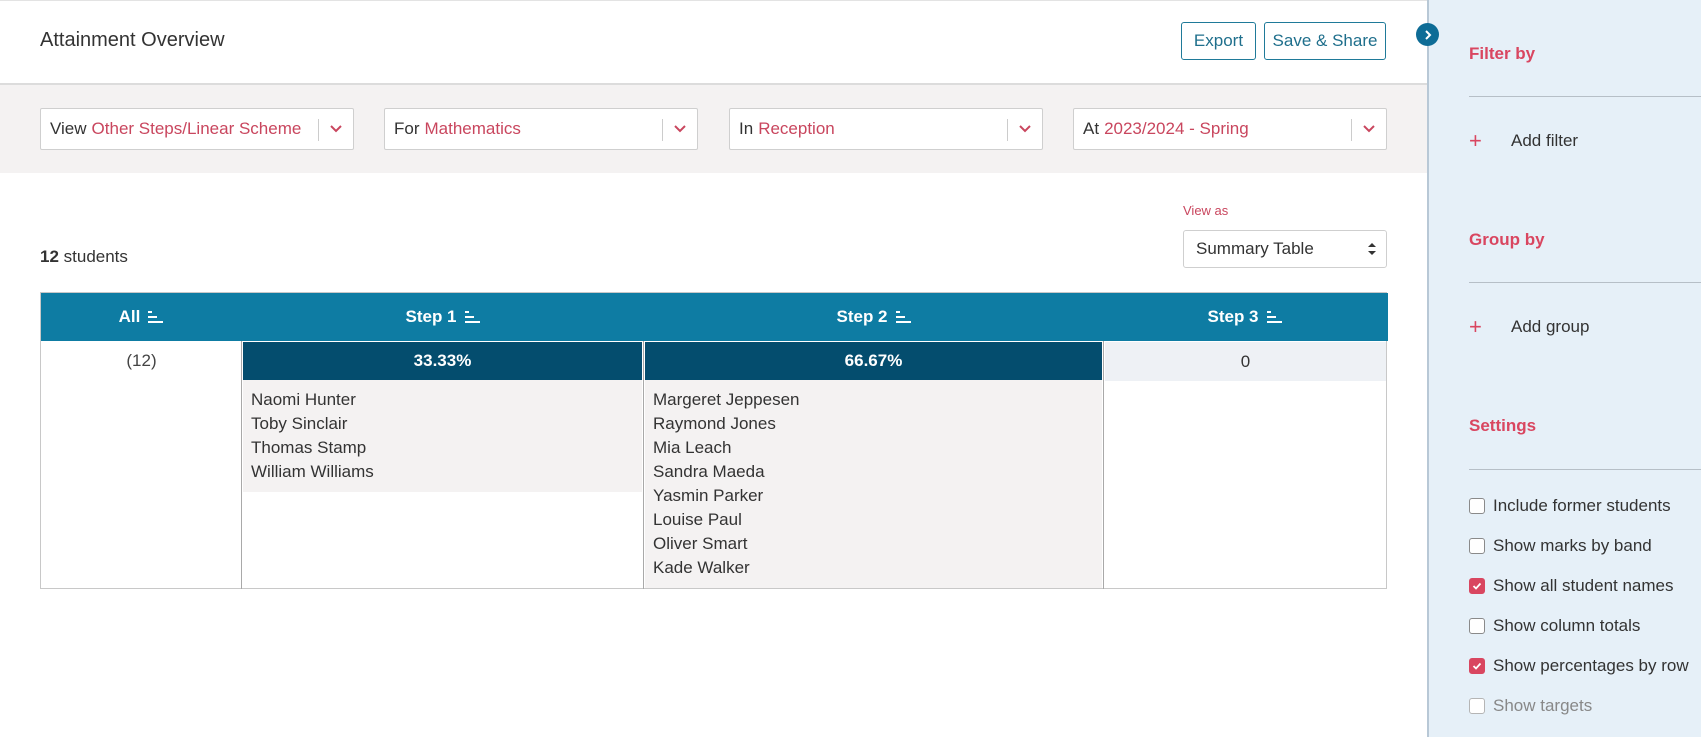 The width and height of the screenshot is (1701, 737). What do you see at coordinates (93, 256) in the screenshot?
I see `student-count-suffix: students` at bounding box center [93, 256].